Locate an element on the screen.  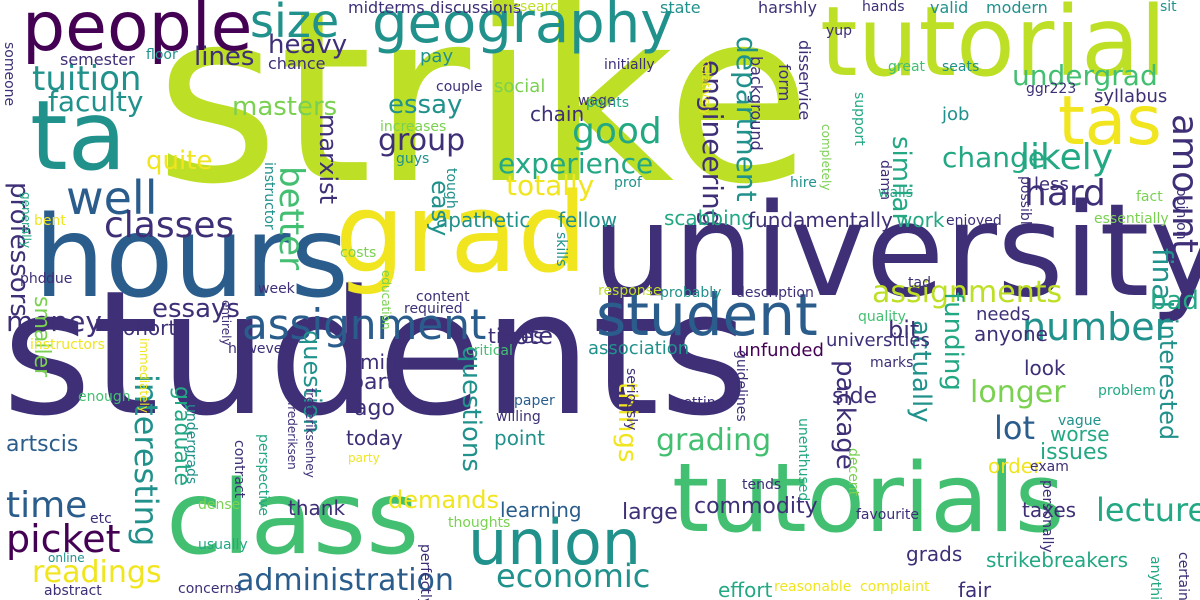
word-ago: ago is located at coordinates (374, 408).